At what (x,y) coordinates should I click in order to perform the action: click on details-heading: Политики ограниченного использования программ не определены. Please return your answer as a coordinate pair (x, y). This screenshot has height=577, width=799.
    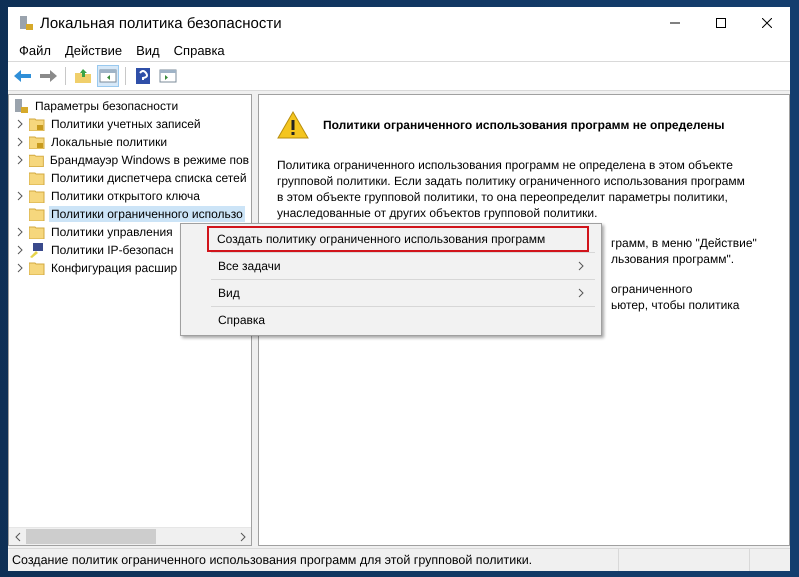
    Looking at the image, I should click on (523, 125).